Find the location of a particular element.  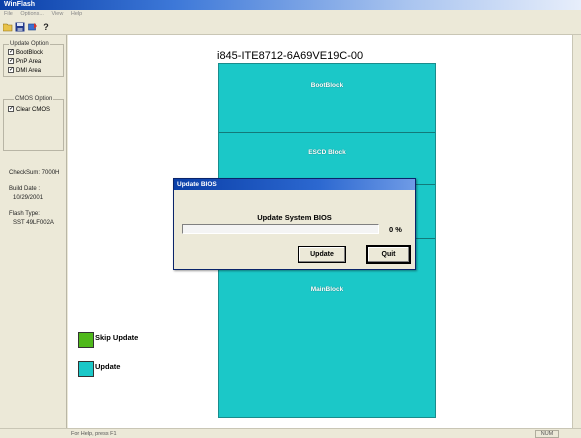

build-date-label: Build Date : is located at coordinates (25, 189).